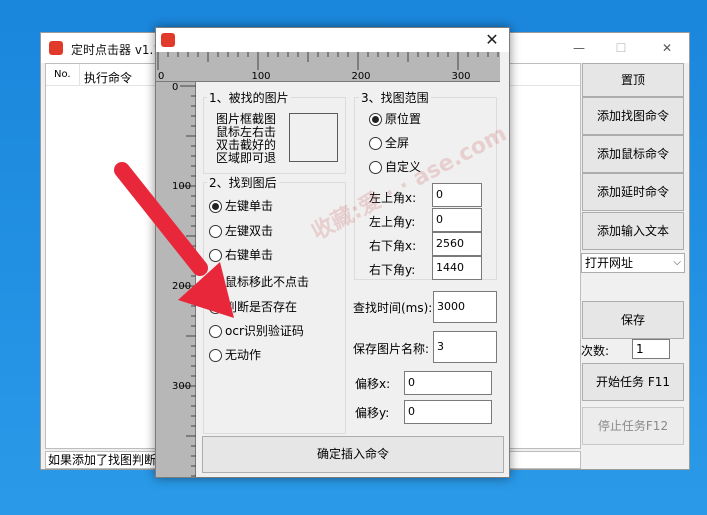 This screenshot has width=707, height=515. Describe the element at coordinates (259, 282) in the screenshot. I see `radio-move-no-click: 鼠标移此不点击` at that location.